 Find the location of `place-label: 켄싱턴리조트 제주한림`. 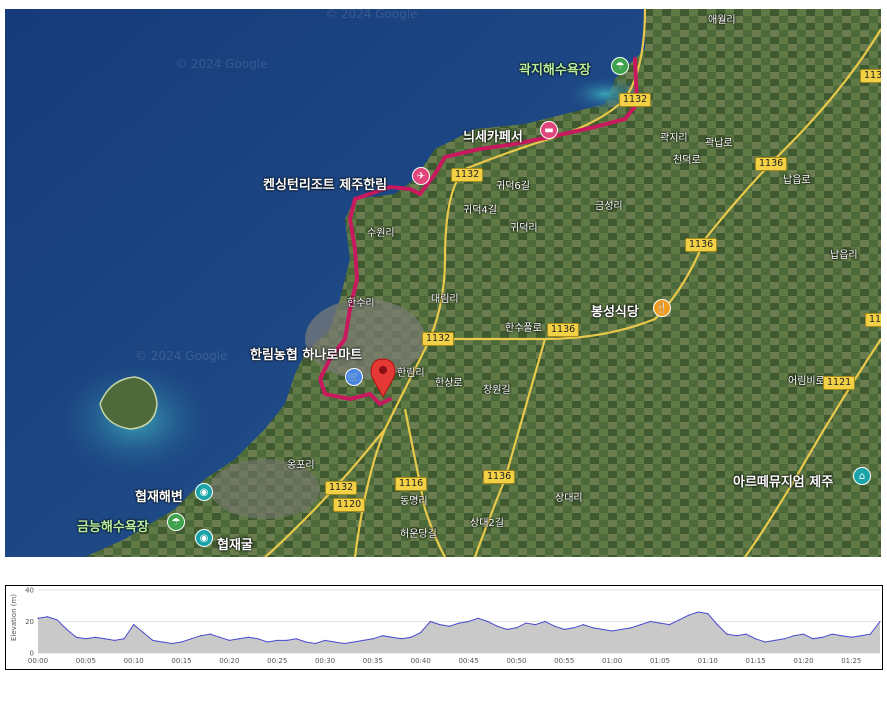

place-label: 켄싱턴리조트 제주한림 is located at coordinates (325, 183).